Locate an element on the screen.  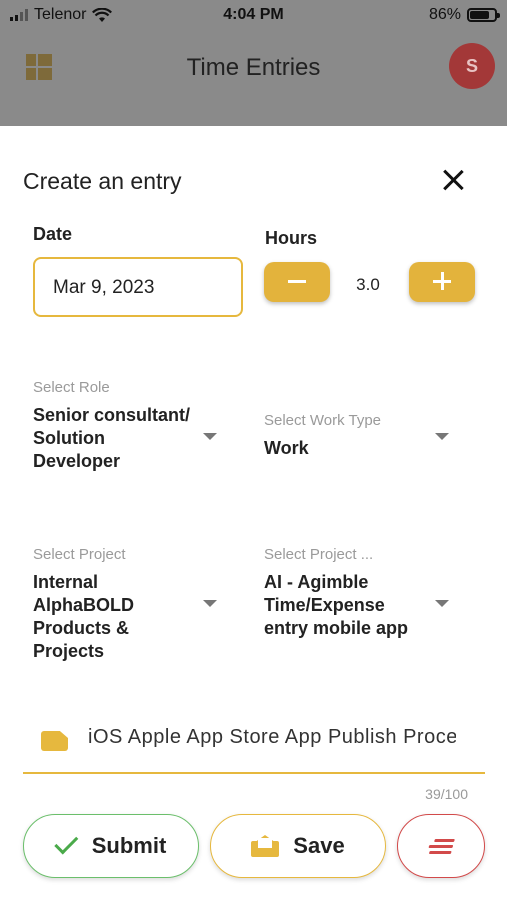
hours-value: 3.0 is located at coordinates (368, 284).